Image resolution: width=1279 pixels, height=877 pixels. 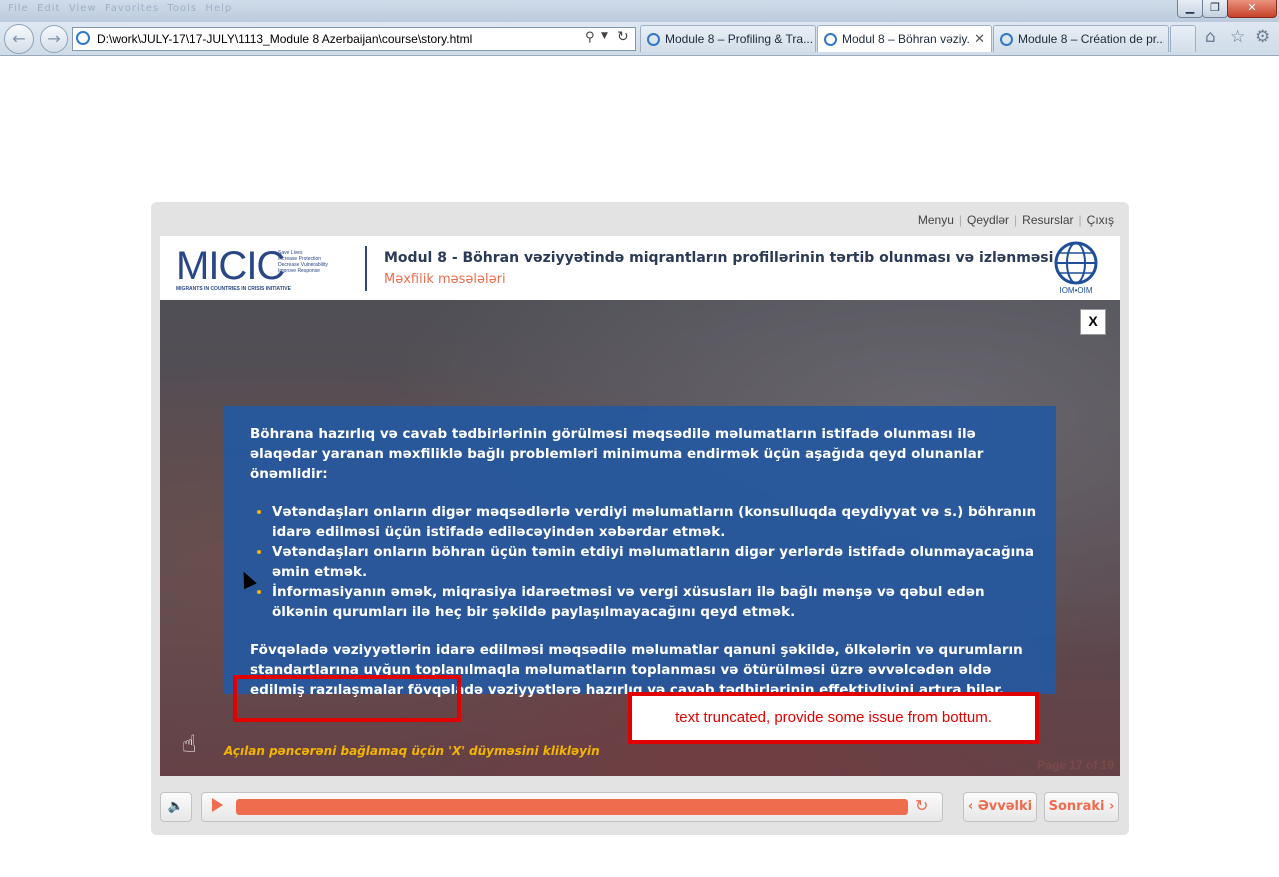 I want to click on chevron-left-icon: ‹, so click(x=970, y=806).